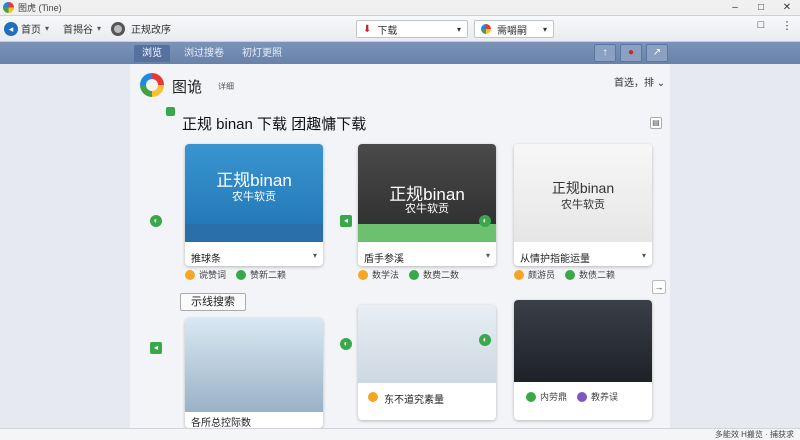  Describe the element at coordinates (226, 86) in the screenshot. I see `page-subtitle: 详细` at that location.